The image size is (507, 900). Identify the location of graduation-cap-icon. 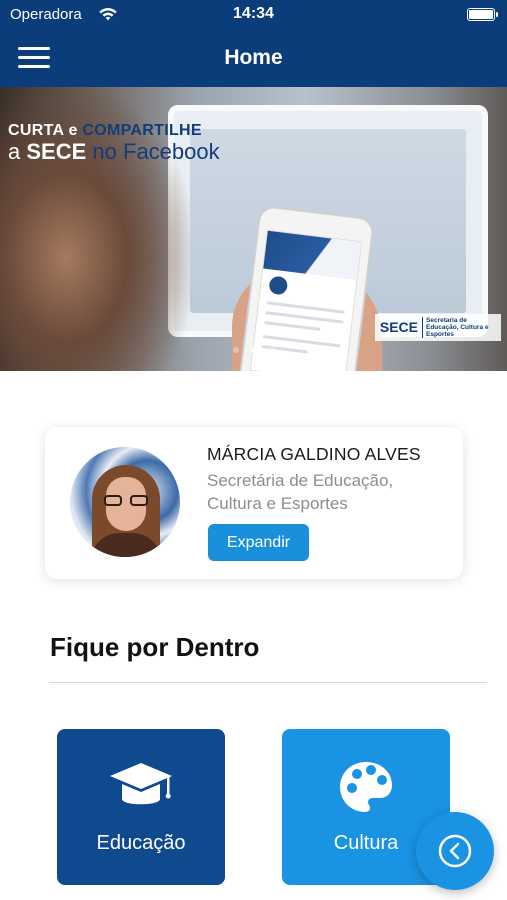
(141, 784).